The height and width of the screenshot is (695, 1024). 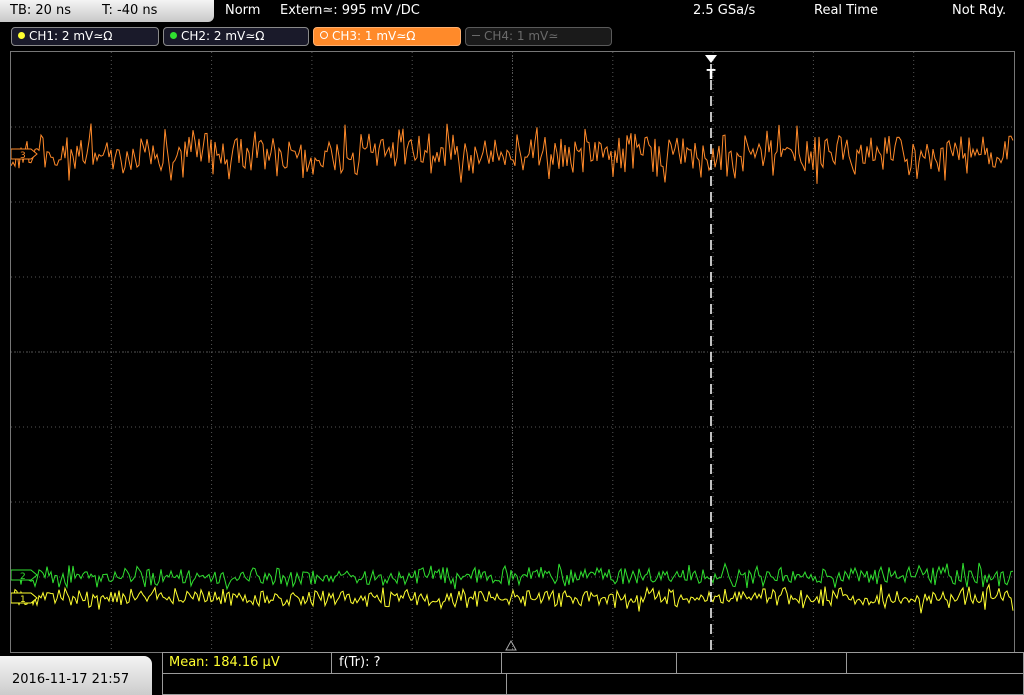 I want to click on ch3-level-marker: 3, so click(x=24, y=154).